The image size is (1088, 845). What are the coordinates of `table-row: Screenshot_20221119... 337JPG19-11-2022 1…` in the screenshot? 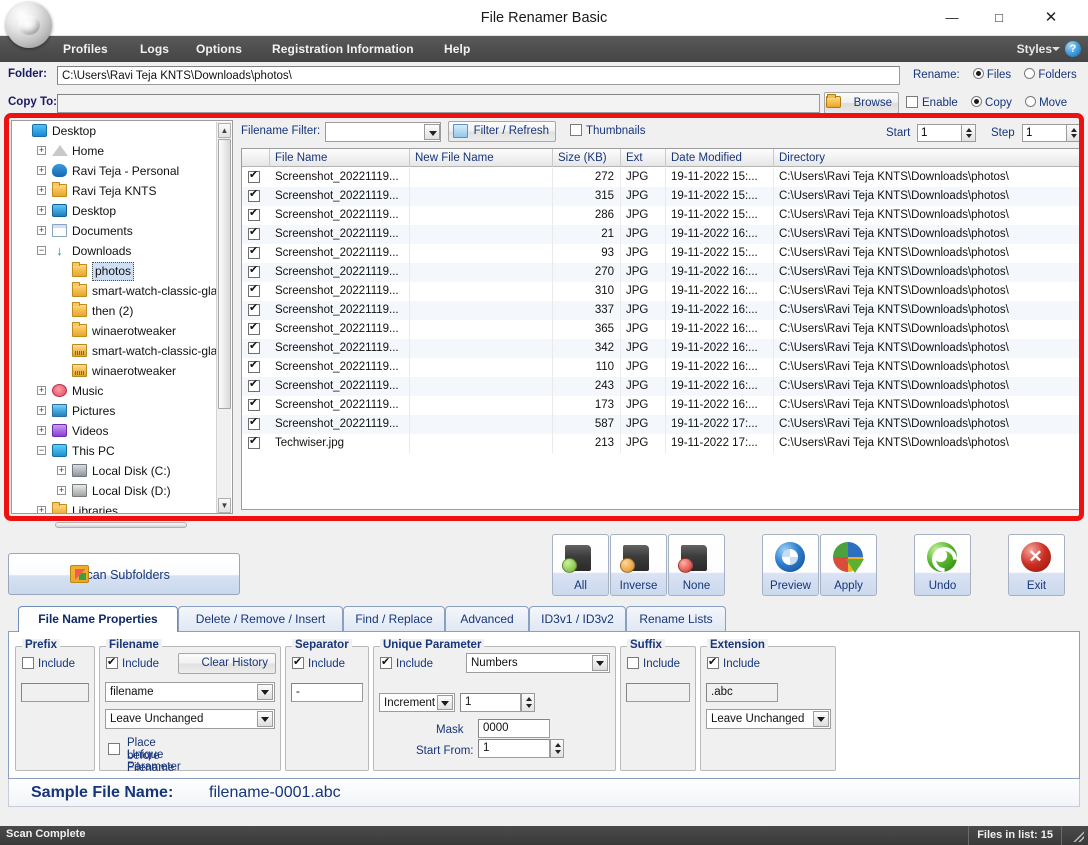 It's located at (661, 310).